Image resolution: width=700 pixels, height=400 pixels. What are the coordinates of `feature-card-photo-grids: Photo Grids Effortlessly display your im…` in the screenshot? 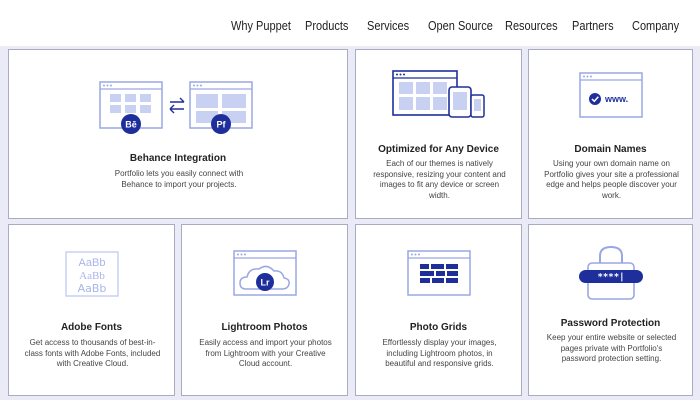 It's located at (438, 310).